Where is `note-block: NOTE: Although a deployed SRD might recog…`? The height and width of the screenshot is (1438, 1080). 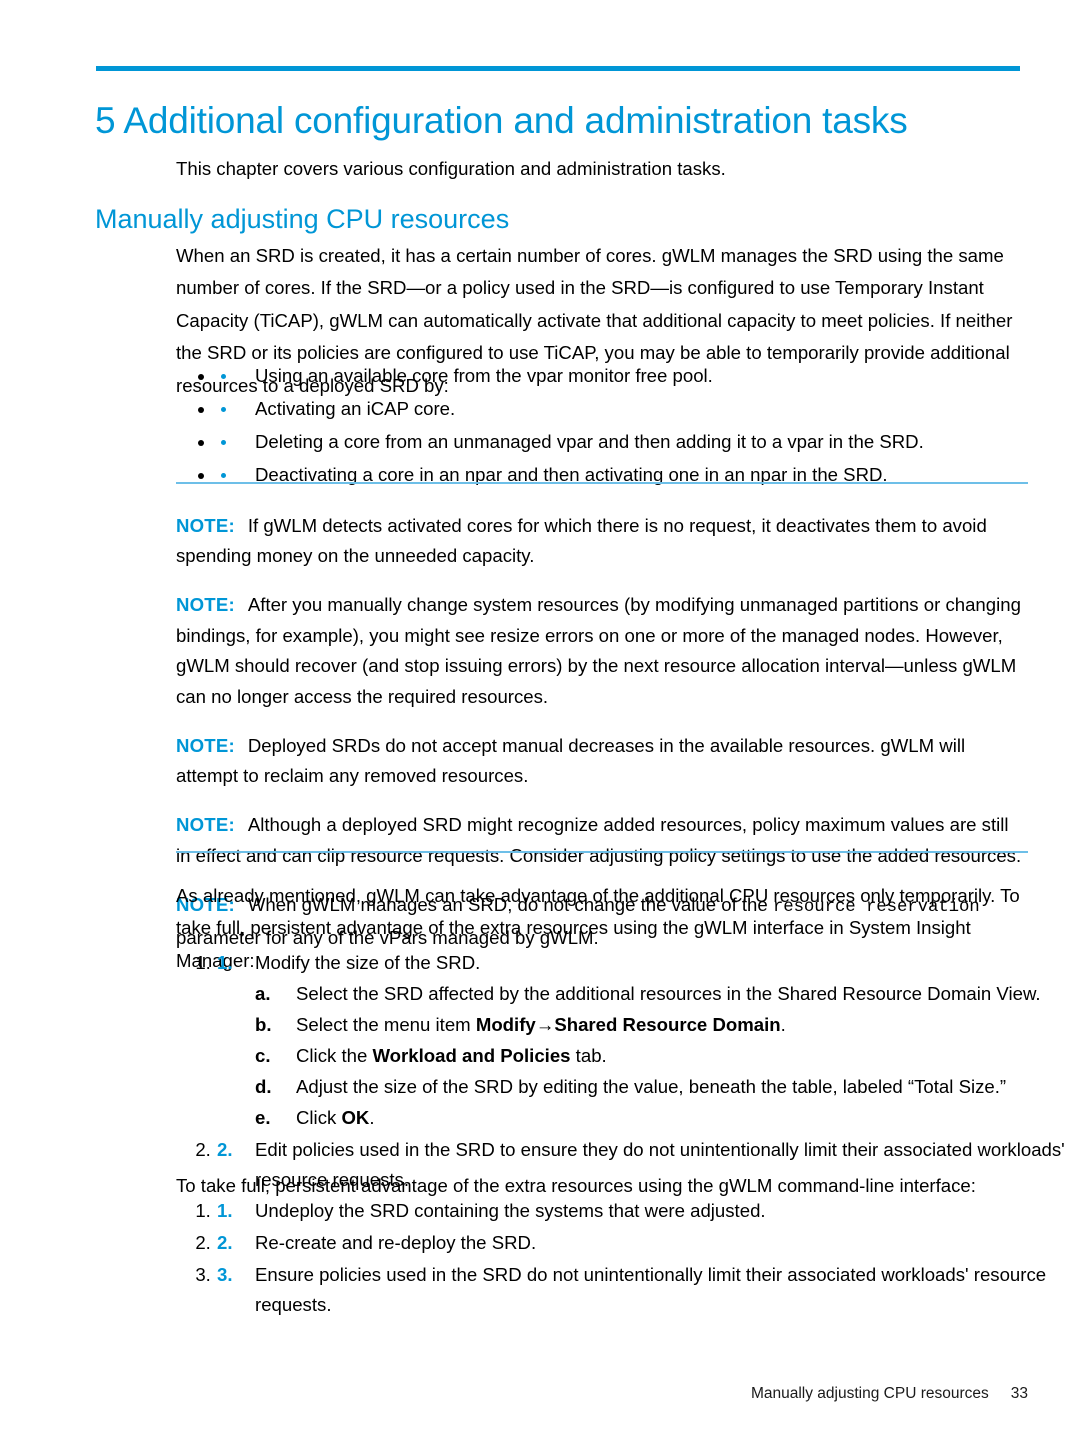 note-block: NOTE: Although a deployed SRD might recog… is located at coordinates (602, 840).